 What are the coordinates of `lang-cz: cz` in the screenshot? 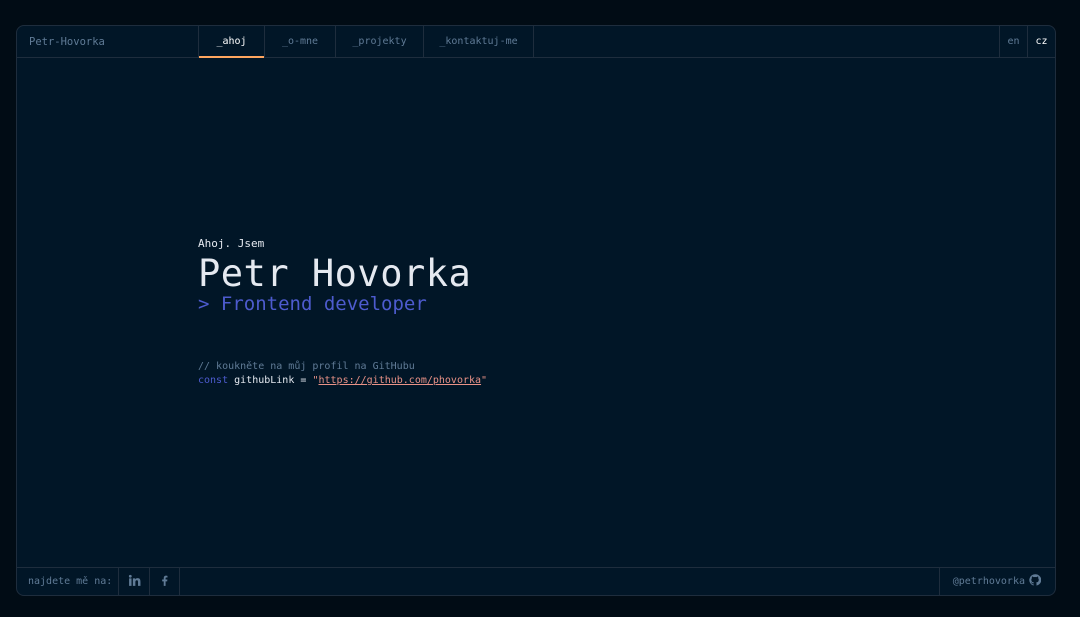 It's located at (1041, 41).